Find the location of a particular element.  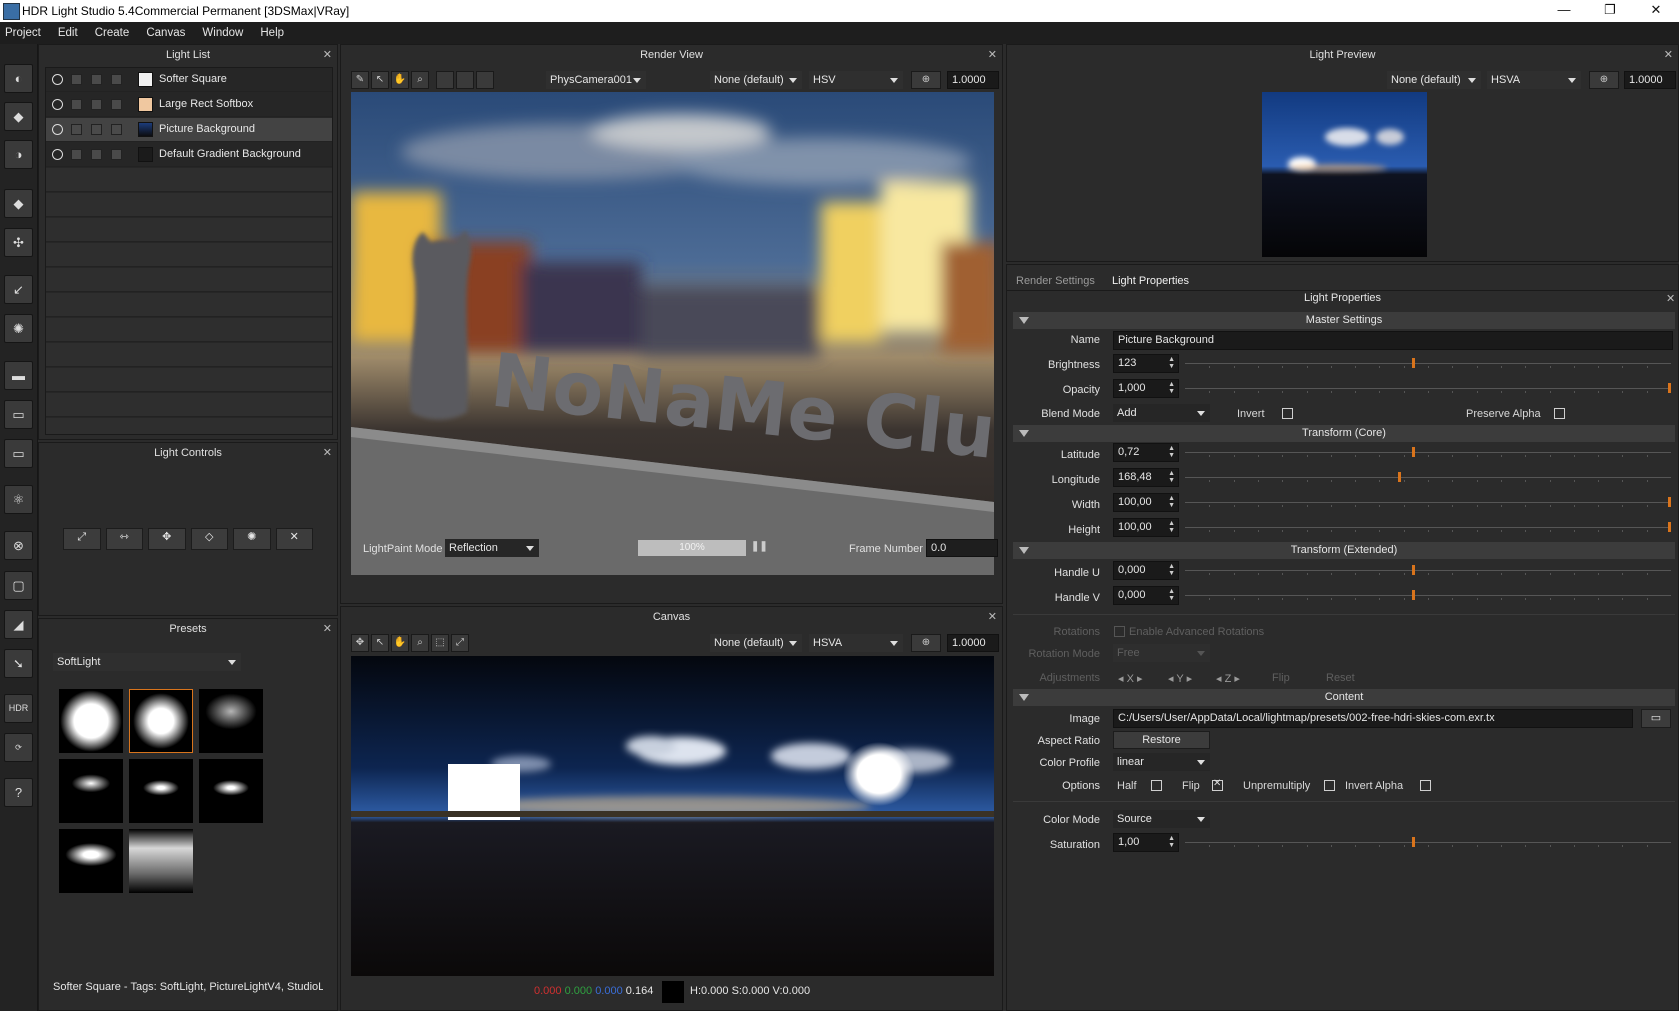

menu-help: Help is located at coordinates (274, 33).